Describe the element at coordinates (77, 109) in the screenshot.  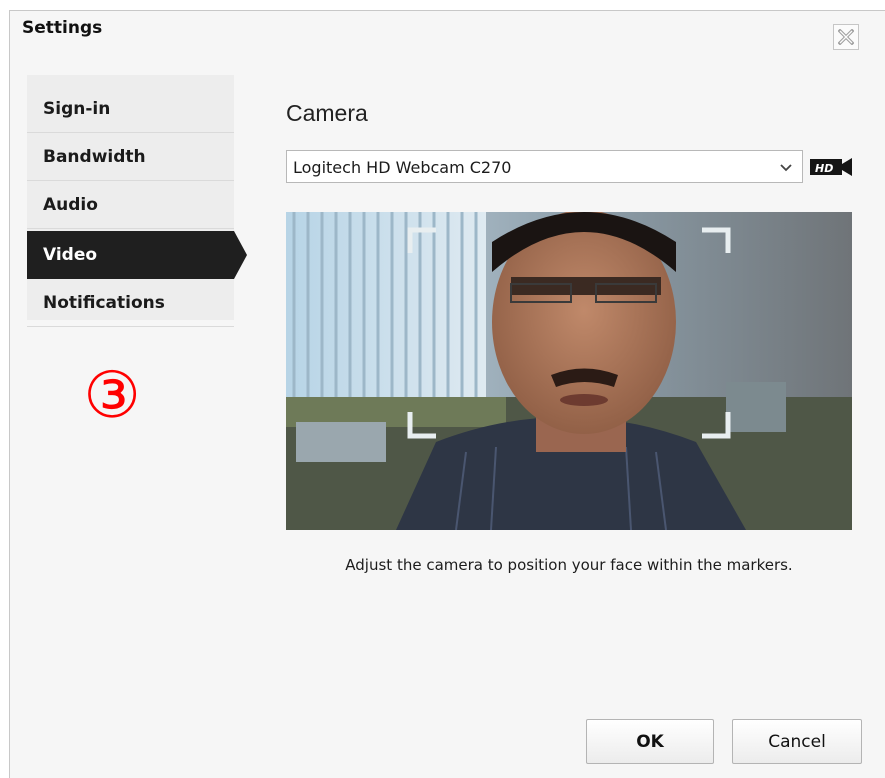
I see `sidebar-item-label: Sign-in` at that location.